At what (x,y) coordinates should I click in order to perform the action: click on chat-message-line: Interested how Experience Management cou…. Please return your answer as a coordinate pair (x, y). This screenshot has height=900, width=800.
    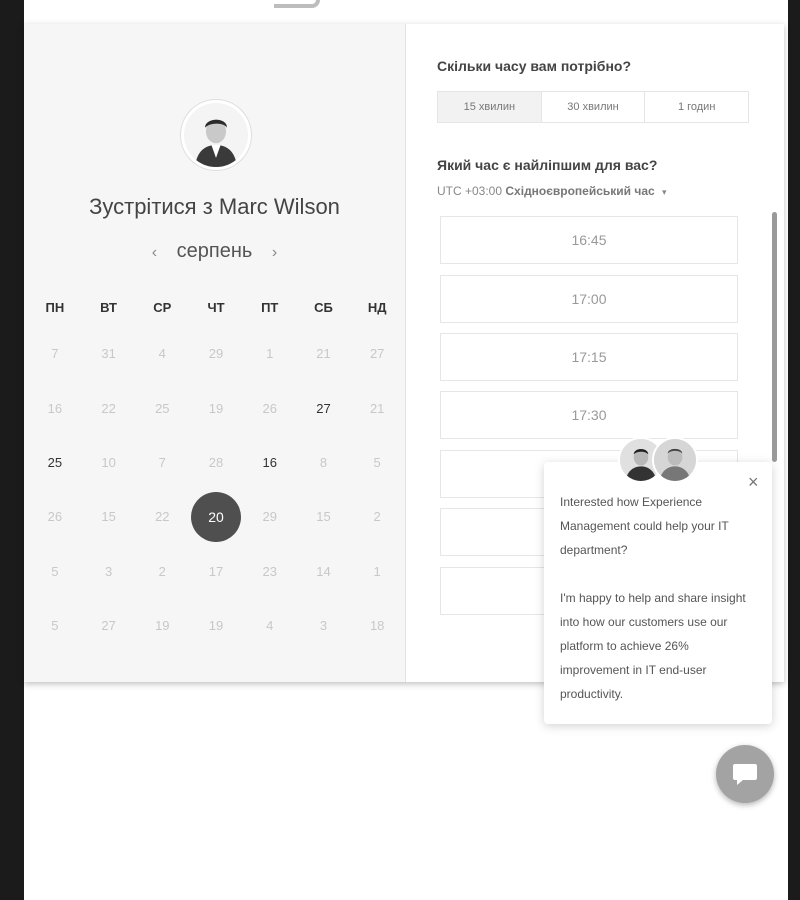
    Looking at the image, I should click on (644, 526).